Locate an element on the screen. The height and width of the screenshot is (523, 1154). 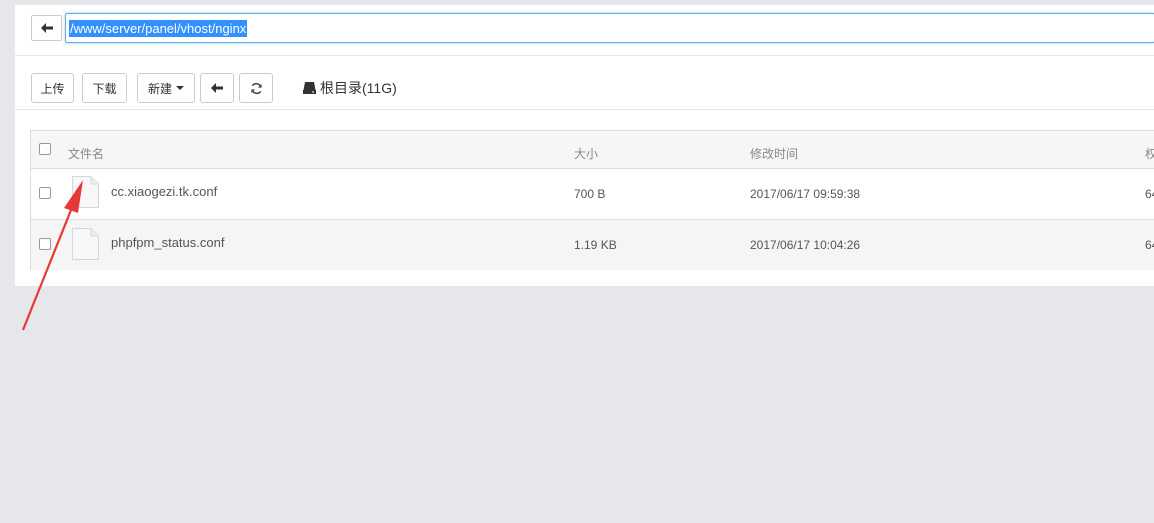
table-header: 文件名 大小 修改时间 权 is located at coordinates (592, 150).